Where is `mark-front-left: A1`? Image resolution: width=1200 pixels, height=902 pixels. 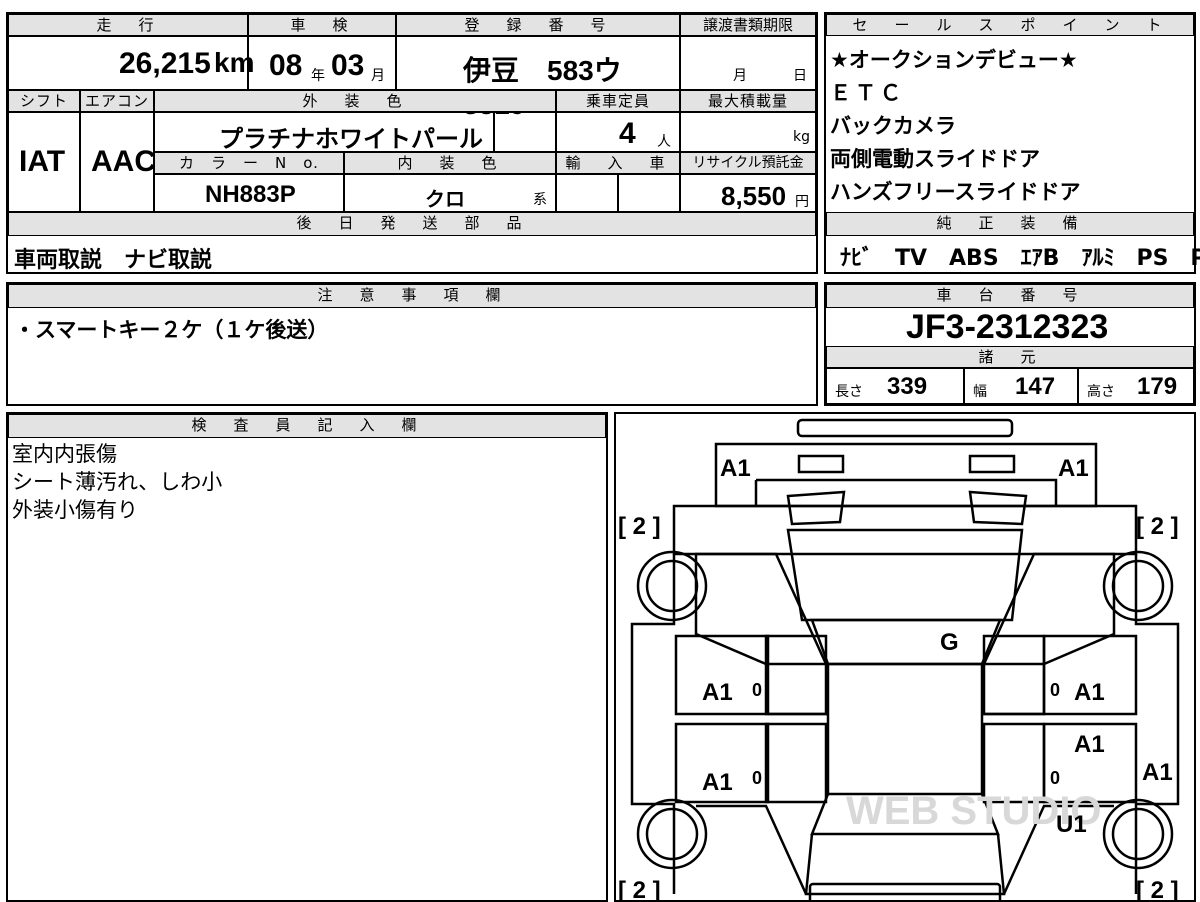 mark-front-left: A1 is located at coordinates (735, 468).